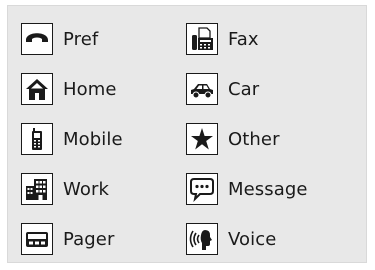 The width and height of the screenshot is (375, 270). What do you see at coordinates (93, 139) in the screenshot?
I see `legend-label-mobile: Mobile` at bounding box center [93, 139].